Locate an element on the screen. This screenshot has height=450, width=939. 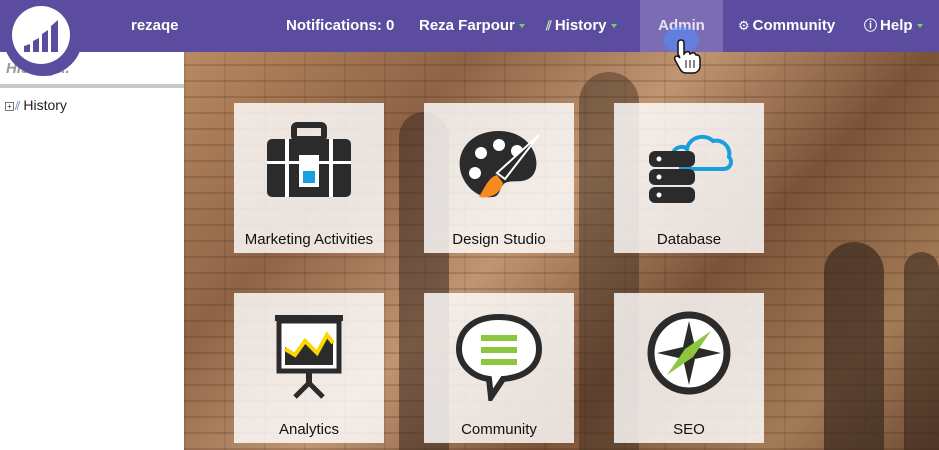
tree-item-history: + ⫽ History is located at coordinates (36, 105).